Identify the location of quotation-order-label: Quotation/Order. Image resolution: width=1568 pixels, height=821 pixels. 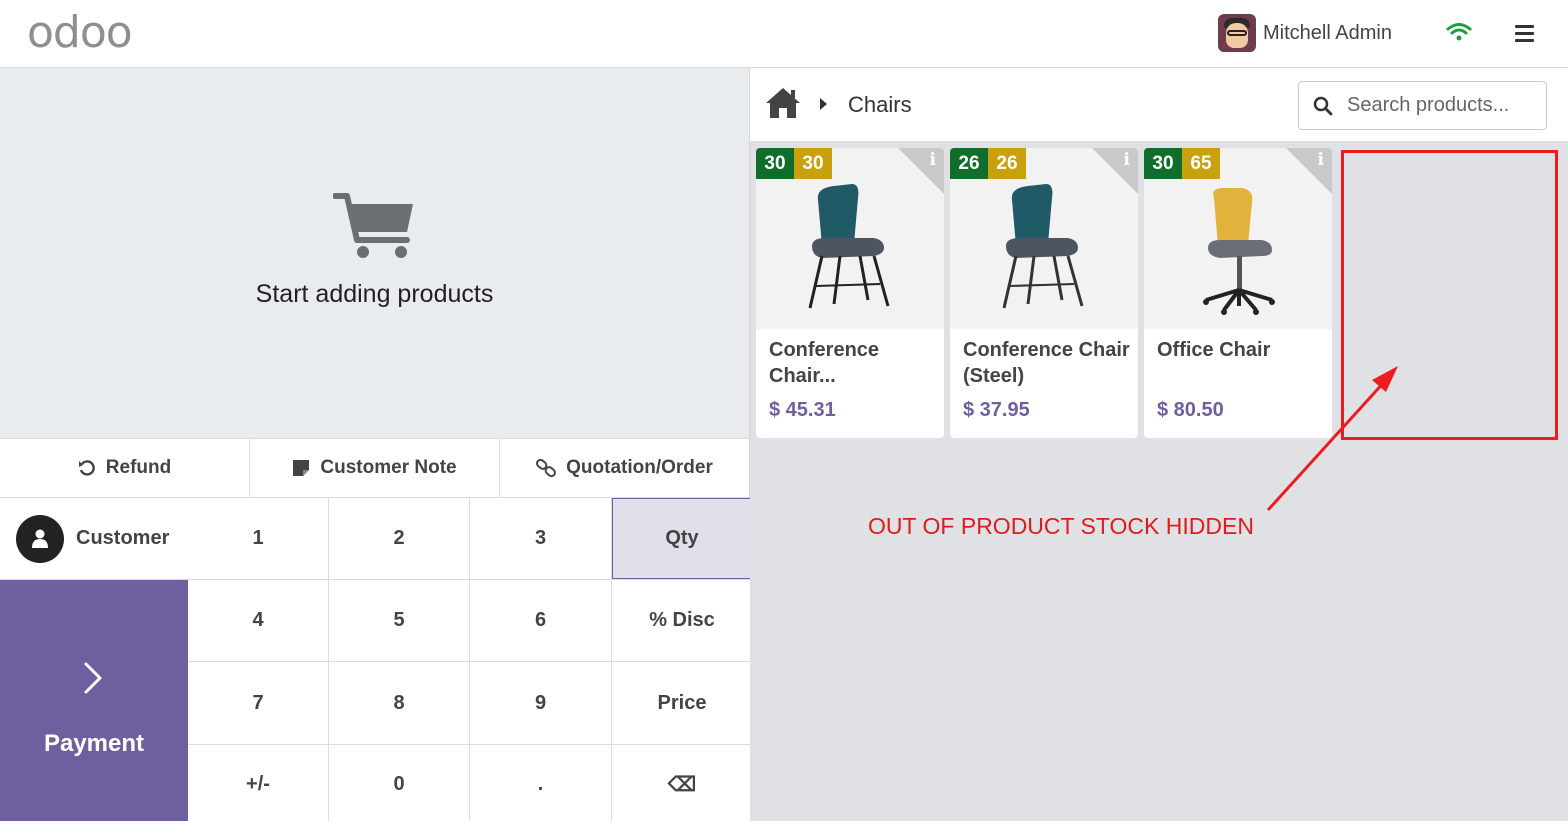
(639, 467).